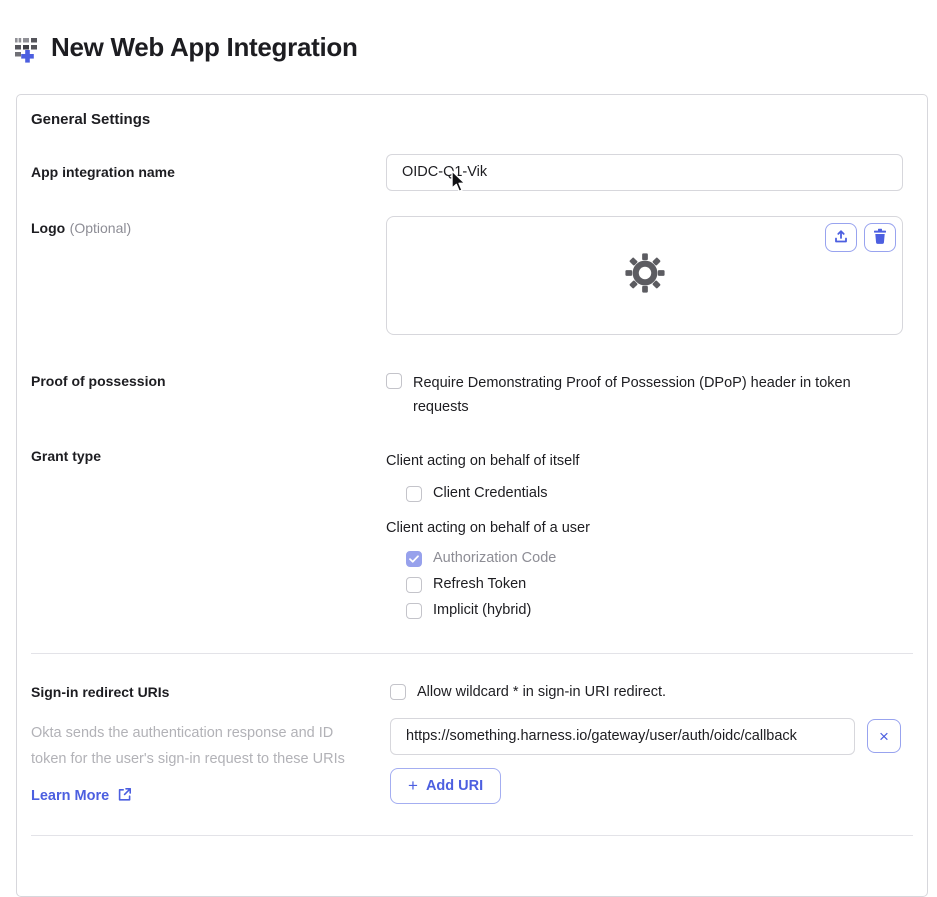 This screenshot has height=897, width=937. What do you see at coordinates (654, 558) in the screenshot?
I see `grant-option-authorization-code: Authorization Code` at bounding box center [654, 558].